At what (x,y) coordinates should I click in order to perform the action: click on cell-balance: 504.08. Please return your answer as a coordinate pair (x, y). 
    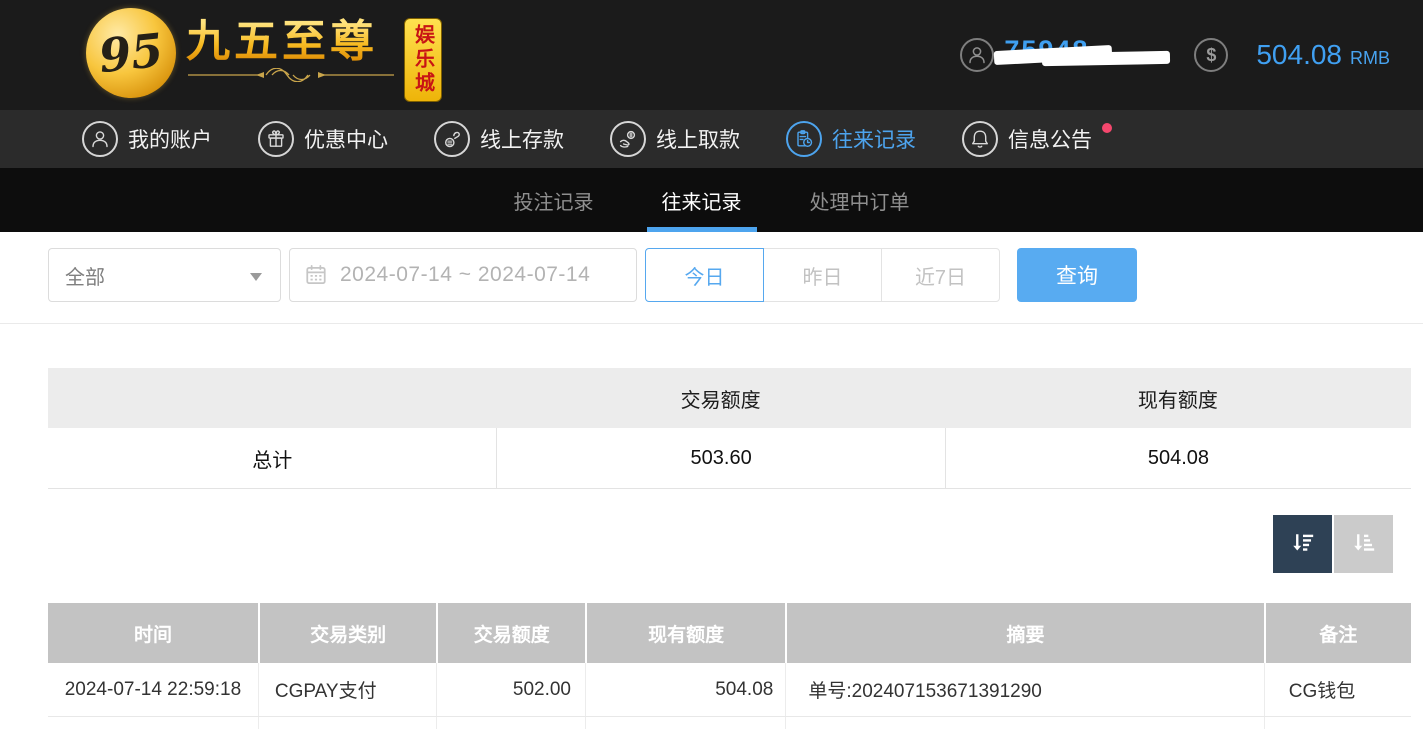
    Looking at the image, I should click on (685, 689).